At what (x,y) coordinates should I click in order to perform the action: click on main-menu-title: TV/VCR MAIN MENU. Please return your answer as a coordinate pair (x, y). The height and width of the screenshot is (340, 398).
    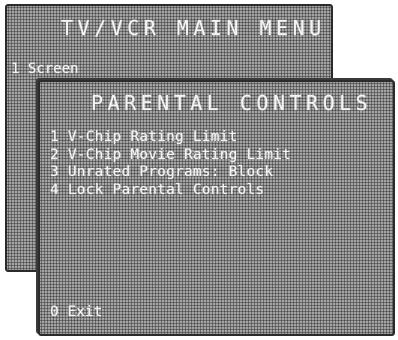
    Looking at the image, I should click on (193, 28).